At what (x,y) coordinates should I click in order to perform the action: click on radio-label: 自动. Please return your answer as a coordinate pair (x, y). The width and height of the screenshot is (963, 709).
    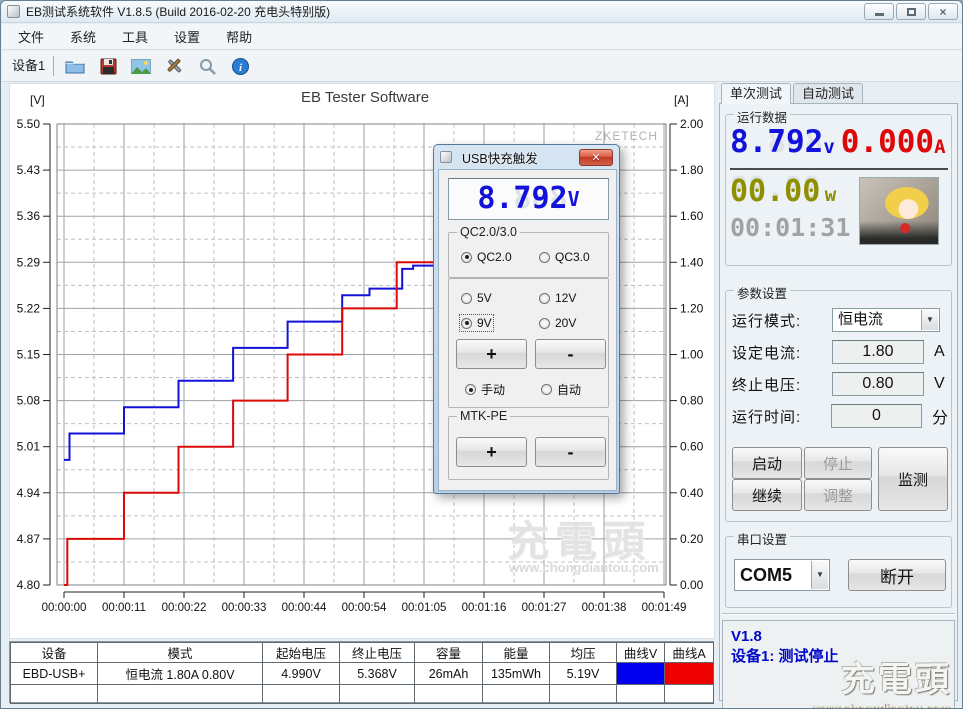
    Looking at the image, I should click on (569, 390).